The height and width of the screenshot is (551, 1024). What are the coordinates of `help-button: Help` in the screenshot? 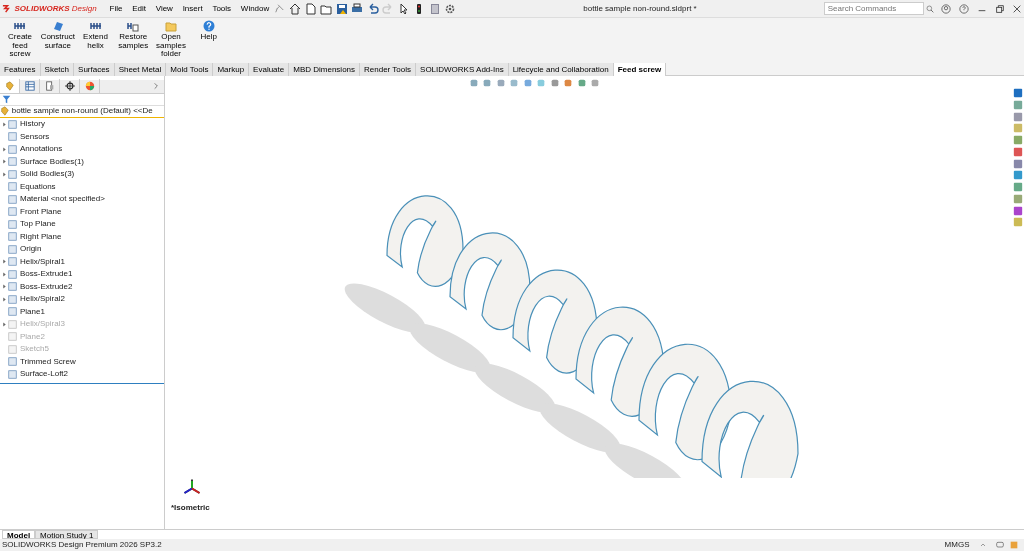 It's located at (208, 40).